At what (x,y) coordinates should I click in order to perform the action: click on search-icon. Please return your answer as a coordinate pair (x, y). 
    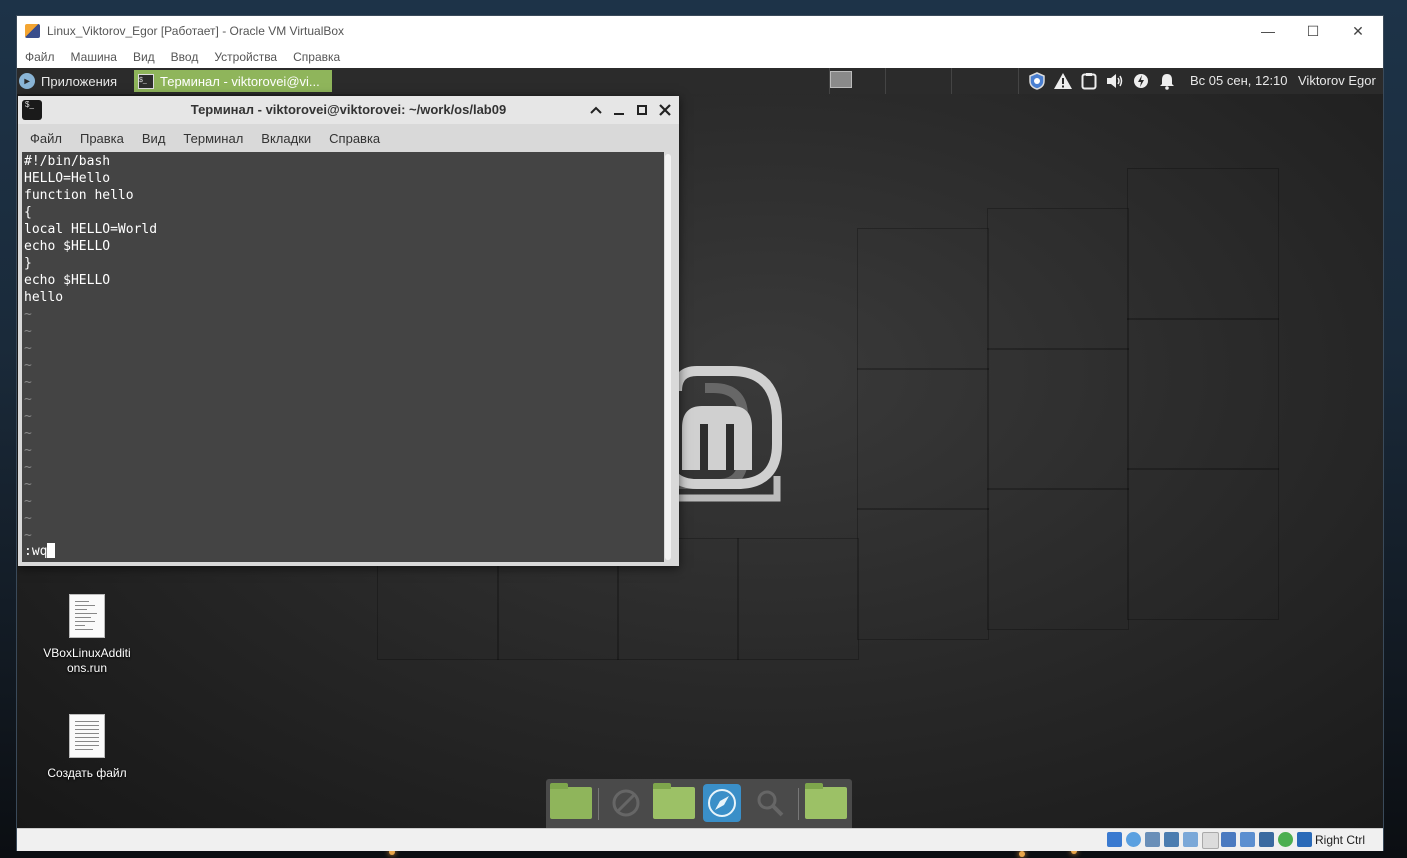
    Looking at the image, I should click on (770, 803).